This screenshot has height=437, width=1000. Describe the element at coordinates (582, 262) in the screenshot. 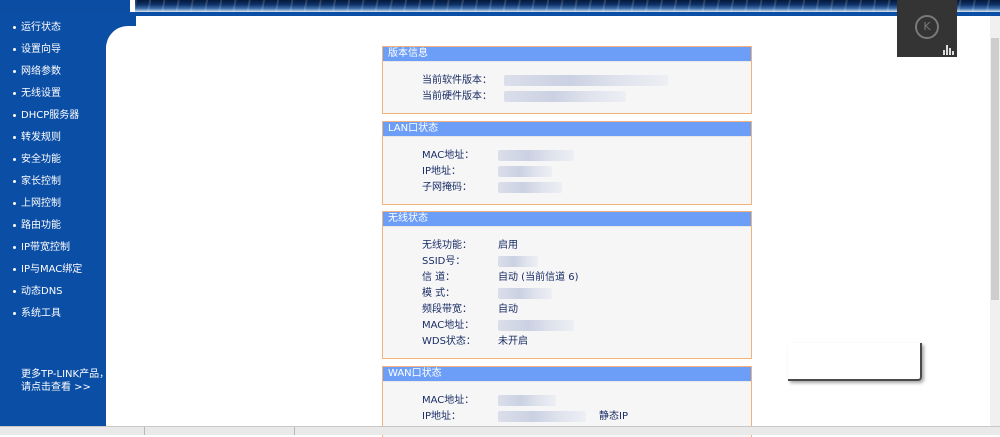

I see `ssid-row: SSID号：` at that location.